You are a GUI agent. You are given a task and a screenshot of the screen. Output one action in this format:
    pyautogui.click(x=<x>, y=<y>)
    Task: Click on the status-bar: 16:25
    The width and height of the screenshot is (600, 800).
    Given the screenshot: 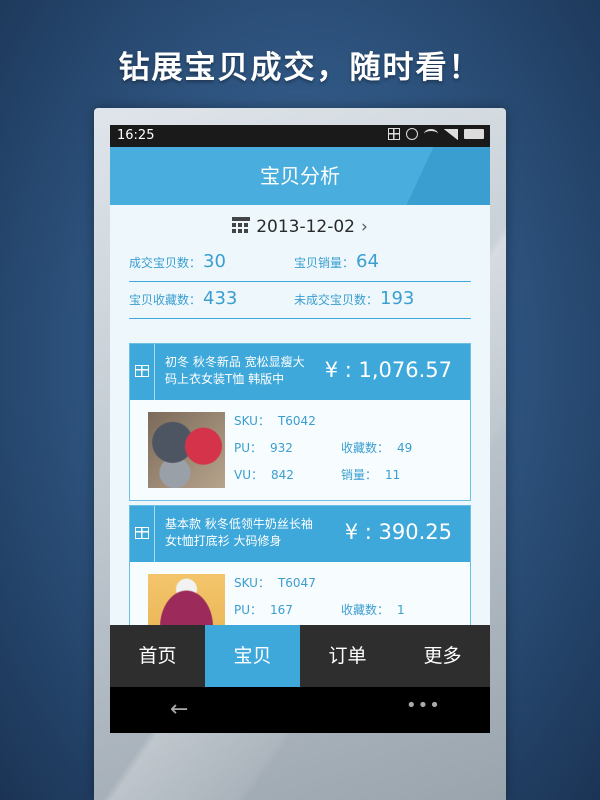 What is the action you would take?
    pyautogui.click(x=300, y=136)
    